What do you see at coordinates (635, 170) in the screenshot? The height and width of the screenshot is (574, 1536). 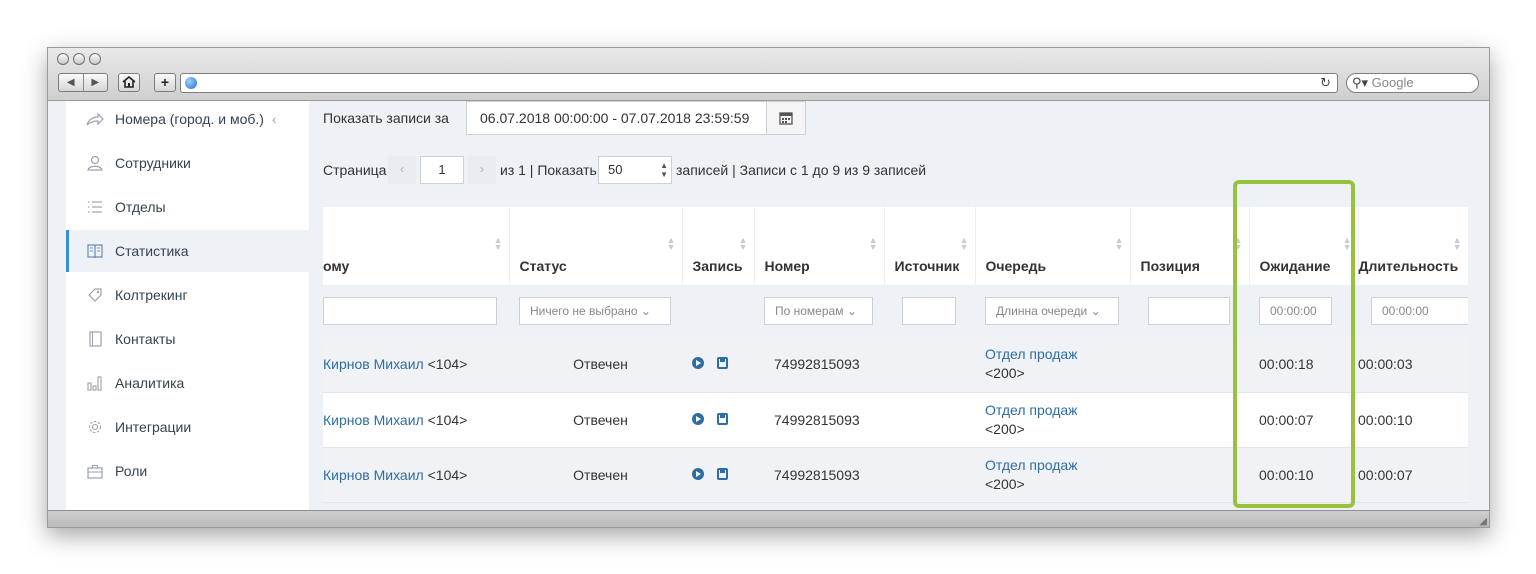 I see `per-page-select: 50 ▲ ▼` at bounding box center [635, 170].